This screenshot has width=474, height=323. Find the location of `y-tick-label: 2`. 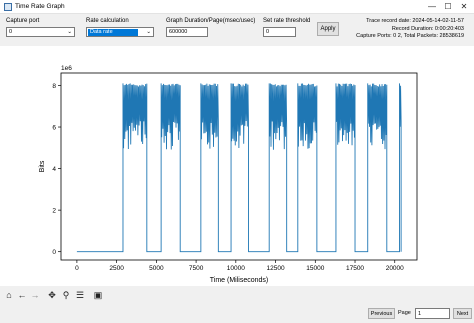

y-tick-label: 2 is located at coordinates (54, 210).